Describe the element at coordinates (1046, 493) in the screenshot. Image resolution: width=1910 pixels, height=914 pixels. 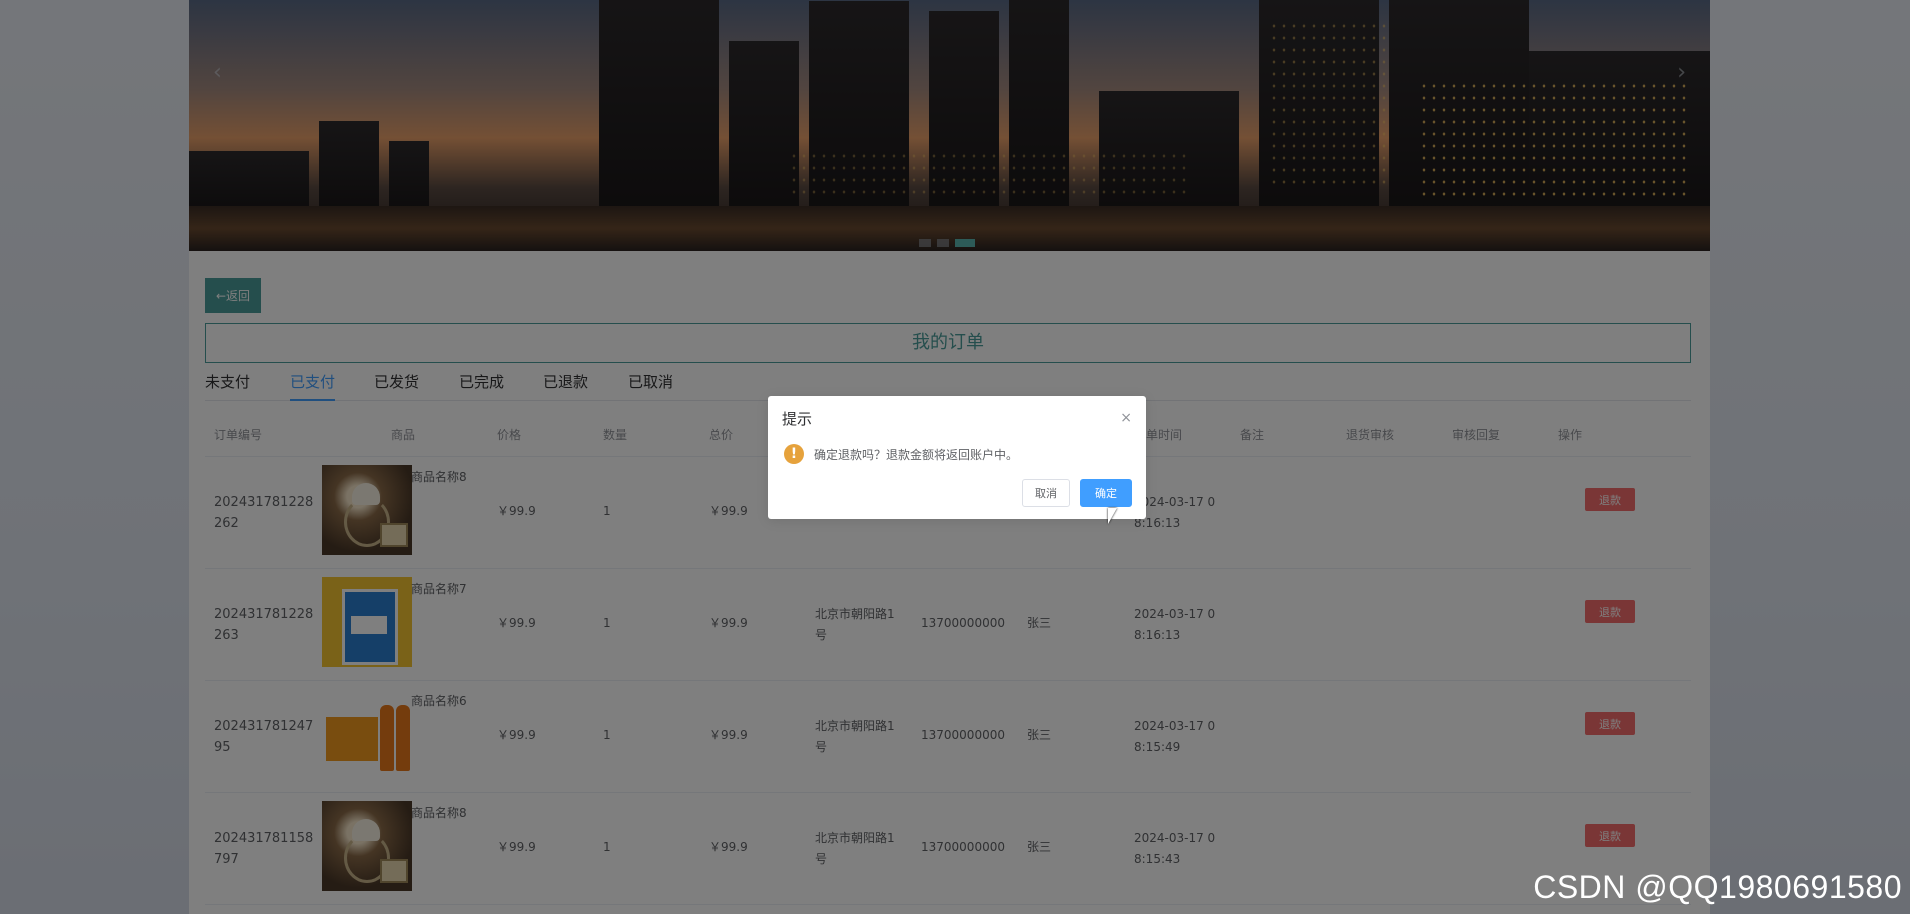
I see `cancel-button: 取消` at that location.